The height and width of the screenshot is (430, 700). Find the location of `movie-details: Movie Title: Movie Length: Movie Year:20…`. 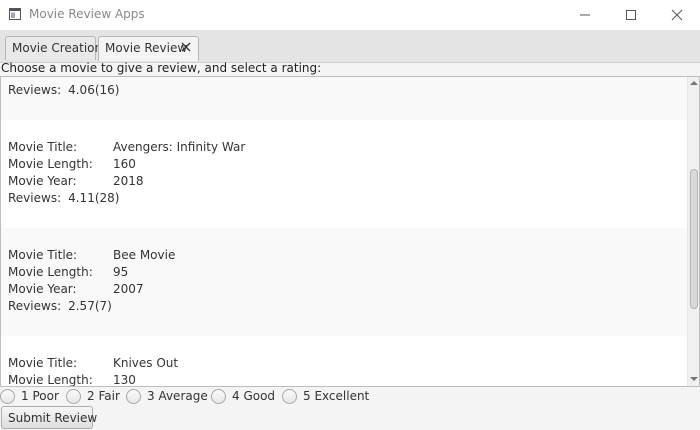

movie-details: Movie Title: Movie Length: Movie Year:20… is located at coordinates (76, 88).